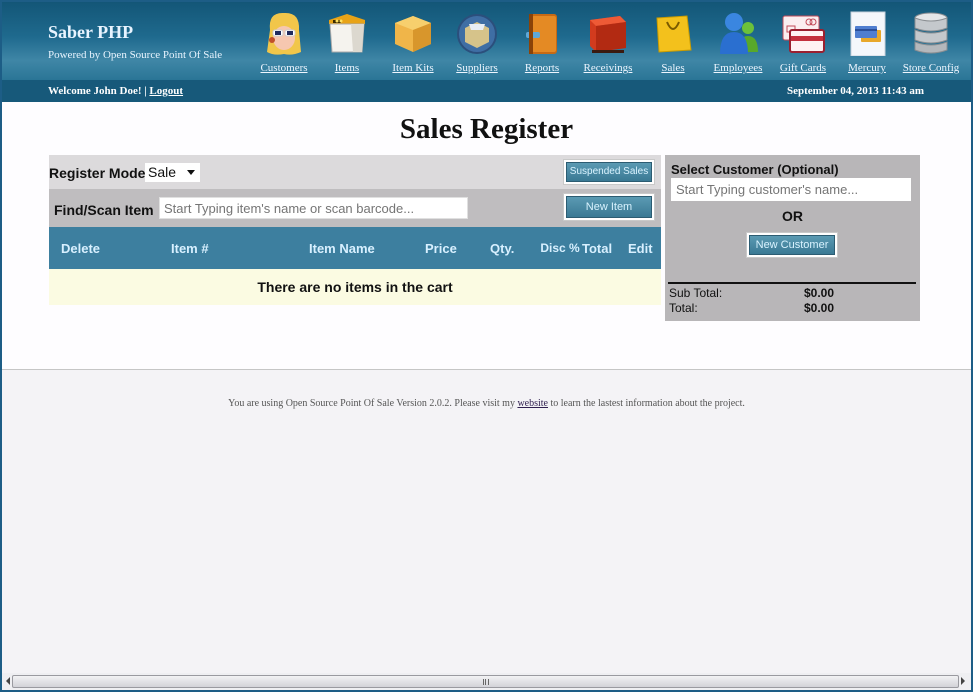 The height and width of the screenshot is (692, 973). What do you see at coordinates (673, 33) in the screenshot?
I see `sales-icon` at bounding box center [673, 33].